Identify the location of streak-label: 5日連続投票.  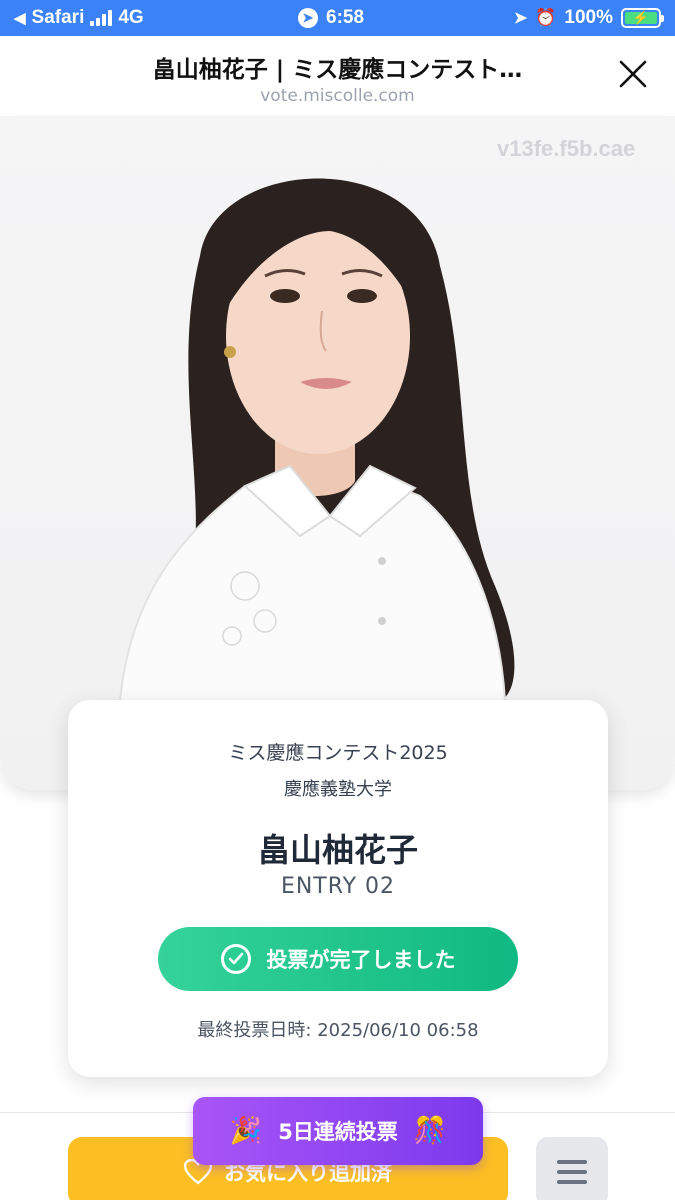
(338, 1132).